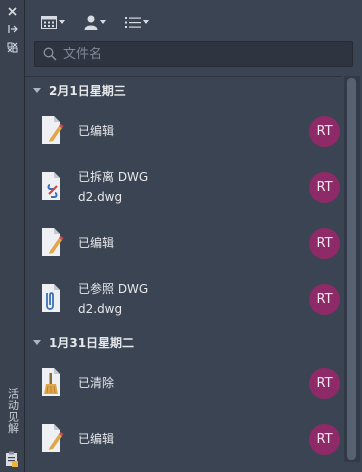  I want to click on user-filter-button, so click(95, 22).